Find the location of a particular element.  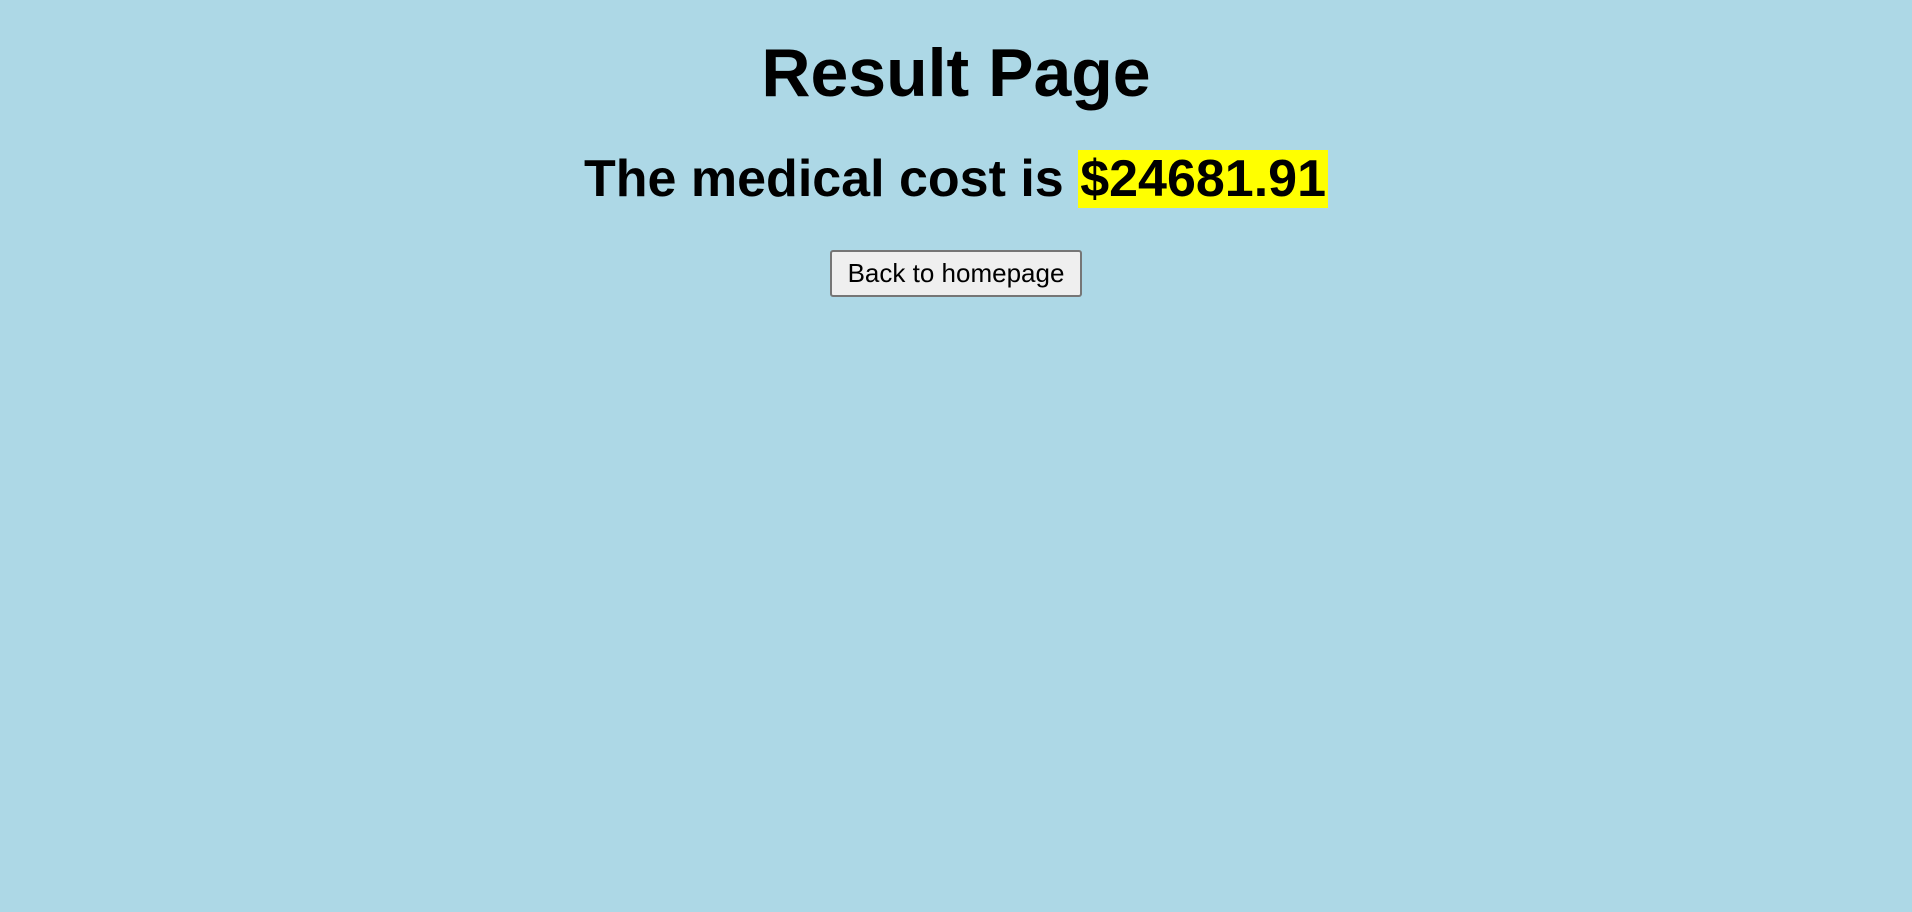

back-to-homepage-button: Back to homepage is located at coordinates (956, 273).